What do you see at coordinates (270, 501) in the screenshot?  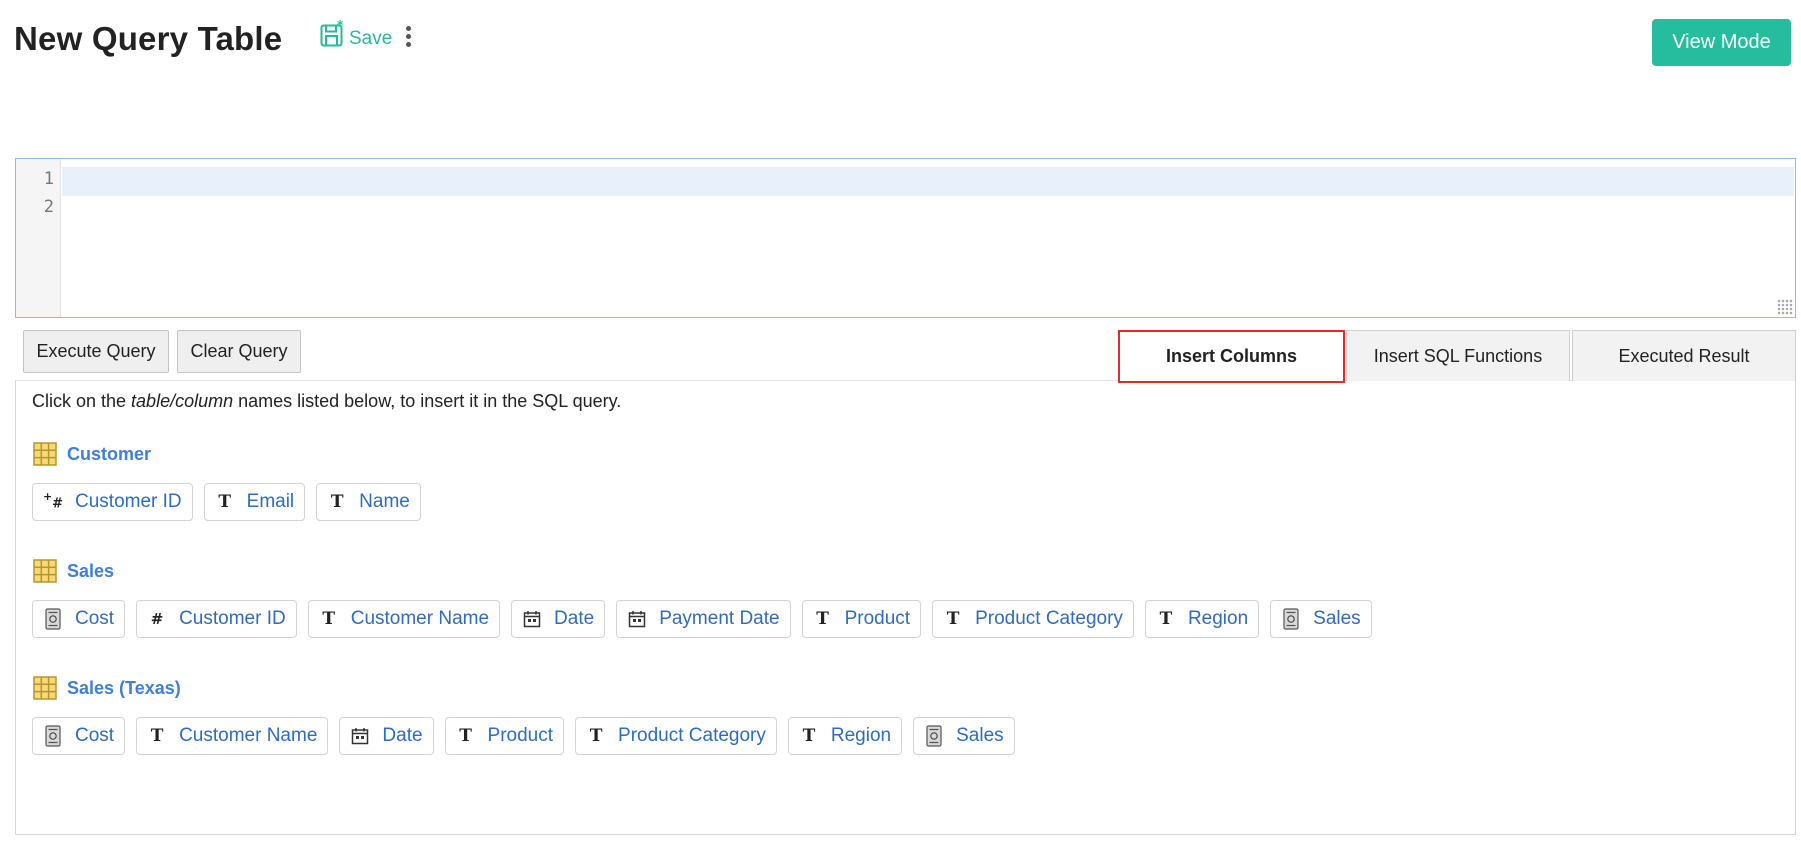 I see `column-label: Email` at bounding box center [270, 501].